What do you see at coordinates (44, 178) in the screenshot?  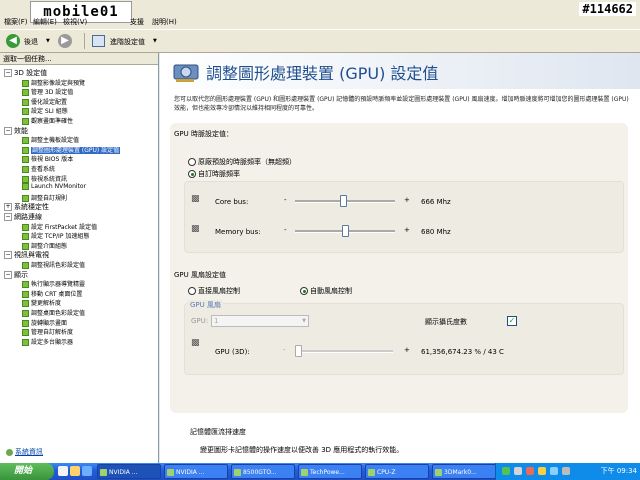 I see `tree-item: 檢視系統資訊` at bounding box center [44, 178].